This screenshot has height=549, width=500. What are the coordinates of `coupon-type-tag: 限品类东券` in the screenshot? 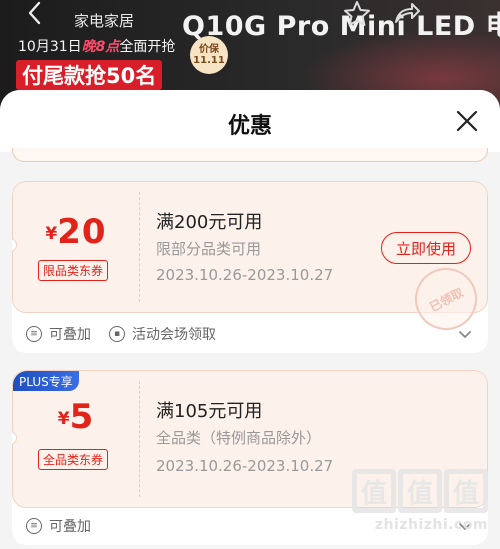 It's located at (73, 270).